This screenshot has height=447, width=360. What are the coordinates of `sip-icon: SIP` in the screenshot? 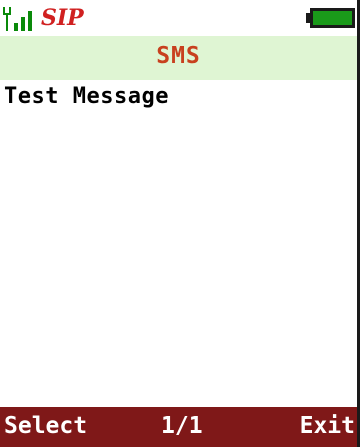 It's located at (63, 18).